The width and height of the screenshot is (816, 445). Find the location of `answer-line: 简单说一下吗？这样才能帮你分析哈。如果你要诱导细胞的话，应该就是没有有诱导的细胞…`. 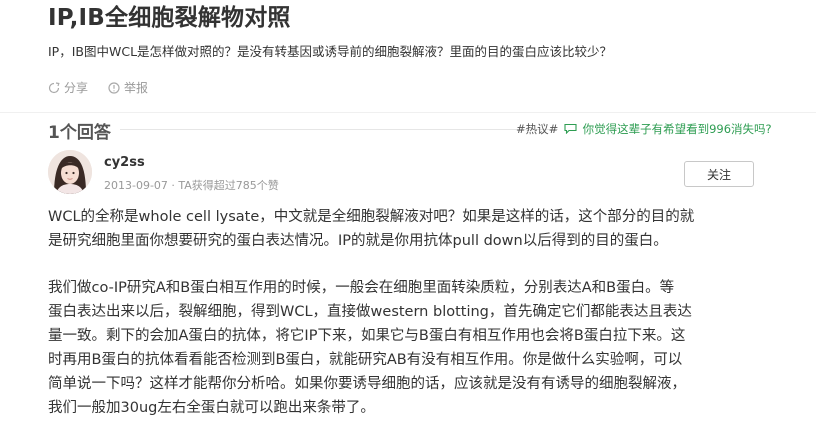

answer-line: 简单说一下吗？这样才能帮你分析哈。如果你要诱导细胞的话，应该就是没有有诱导的细胞… is located at coordinates (367, 384).